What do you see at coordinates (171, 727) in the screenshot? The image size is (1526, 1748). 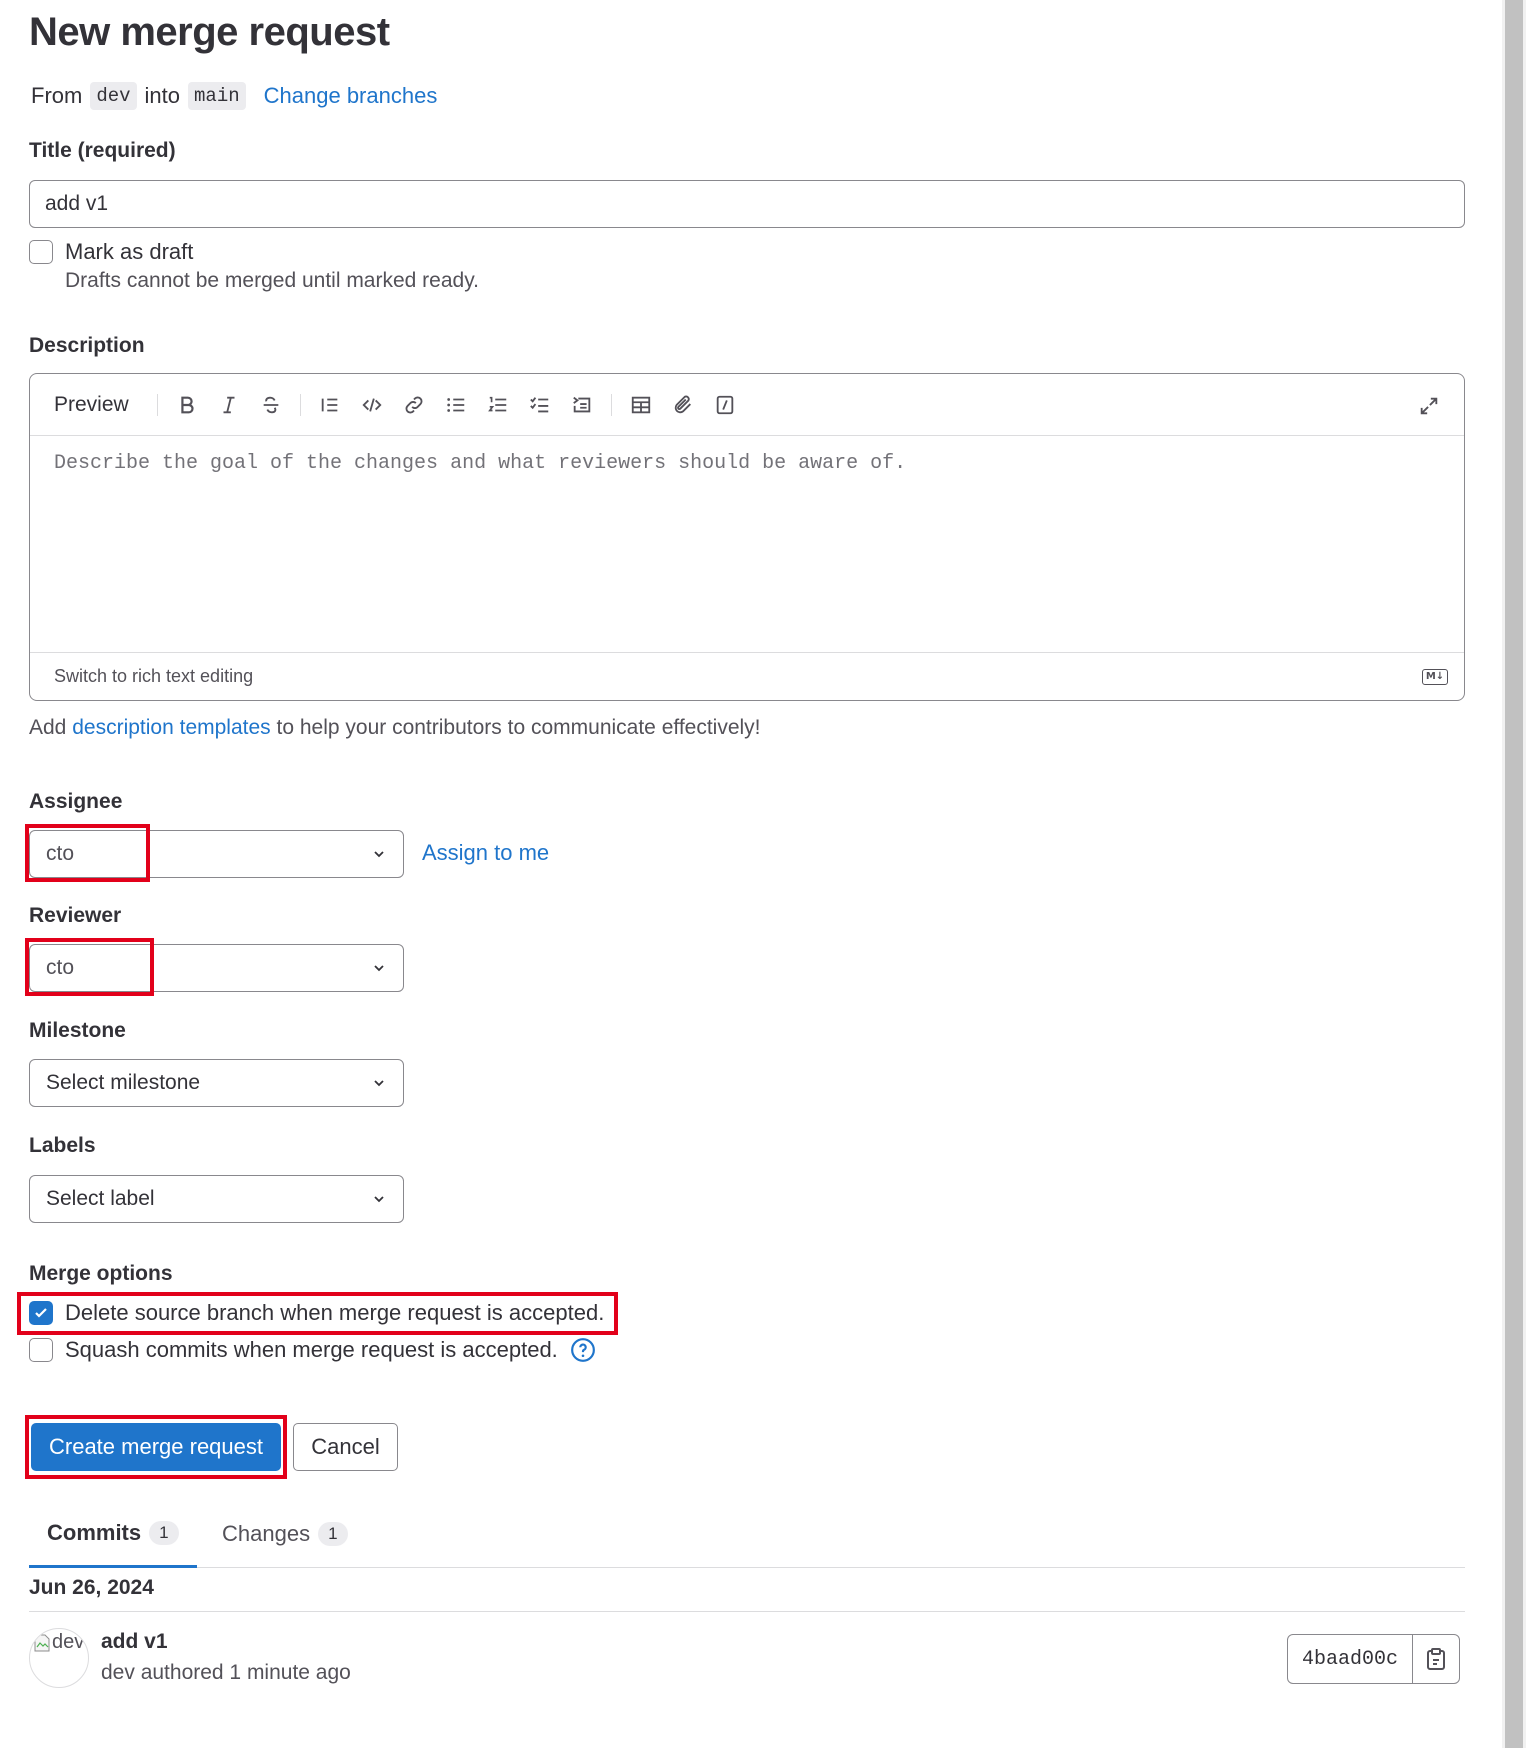 I see `description-templates-link: description templates` at bounding box center [171, 727].